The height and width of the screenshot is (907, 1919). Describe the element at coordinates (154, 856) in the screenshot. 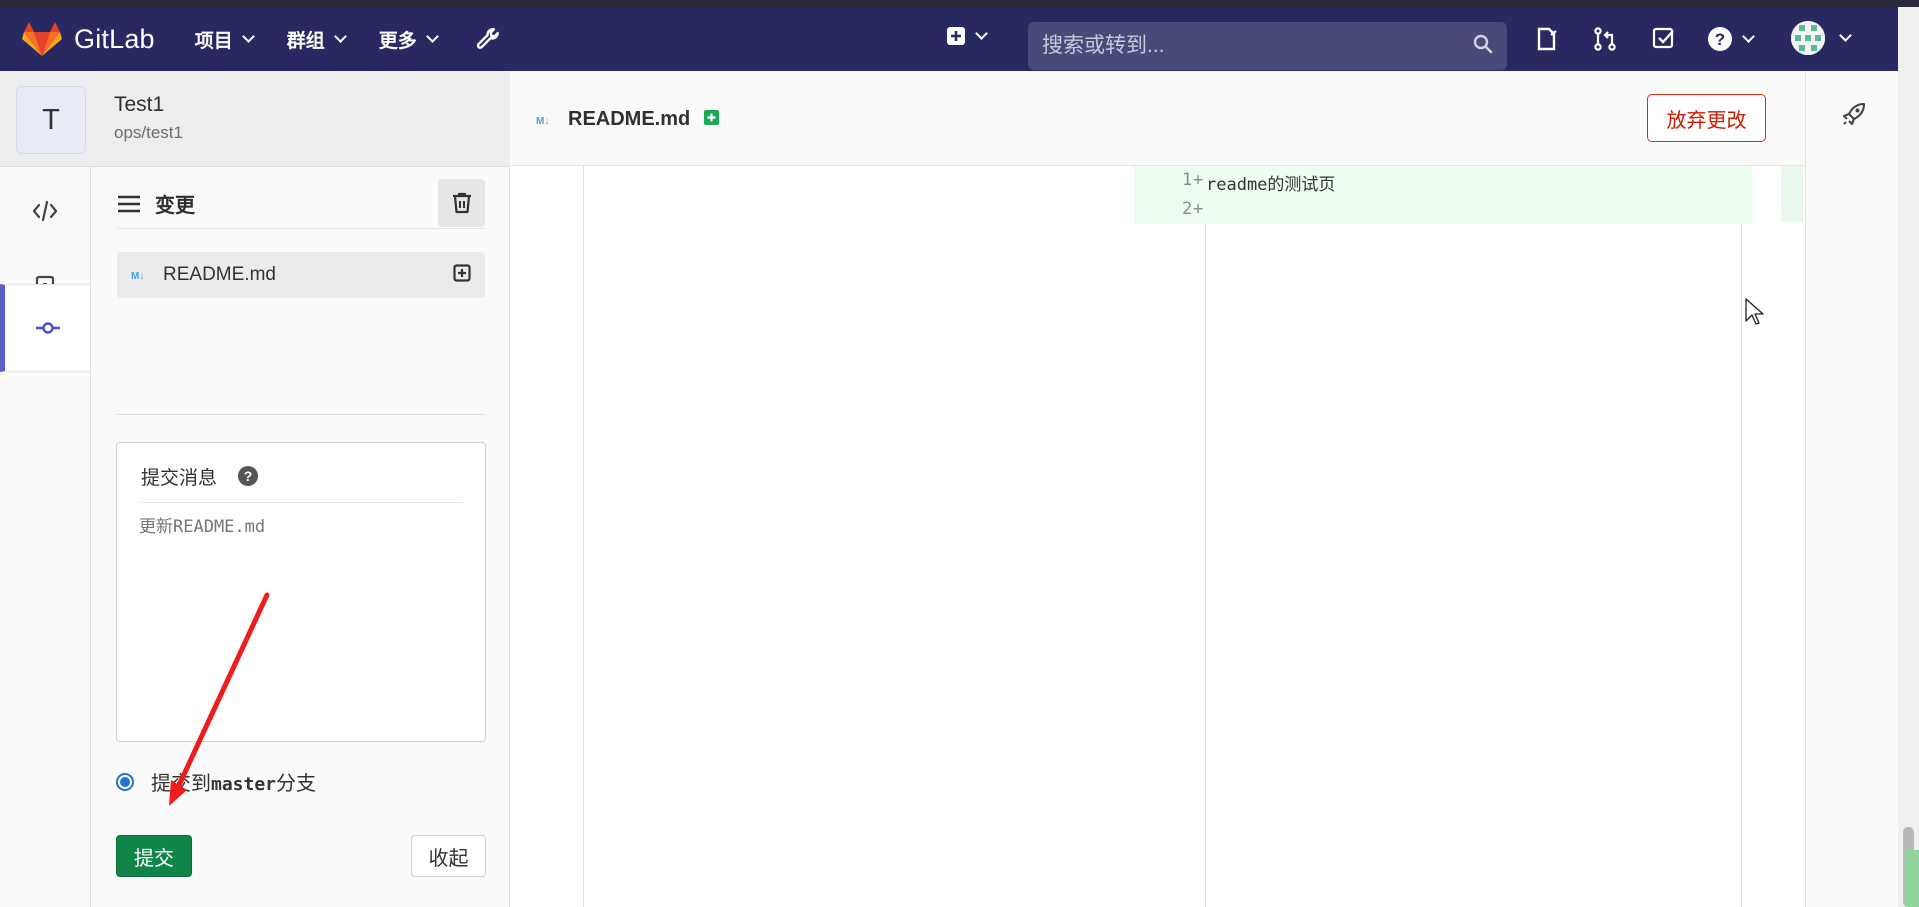

I see `commit-button: 提交` at that location.